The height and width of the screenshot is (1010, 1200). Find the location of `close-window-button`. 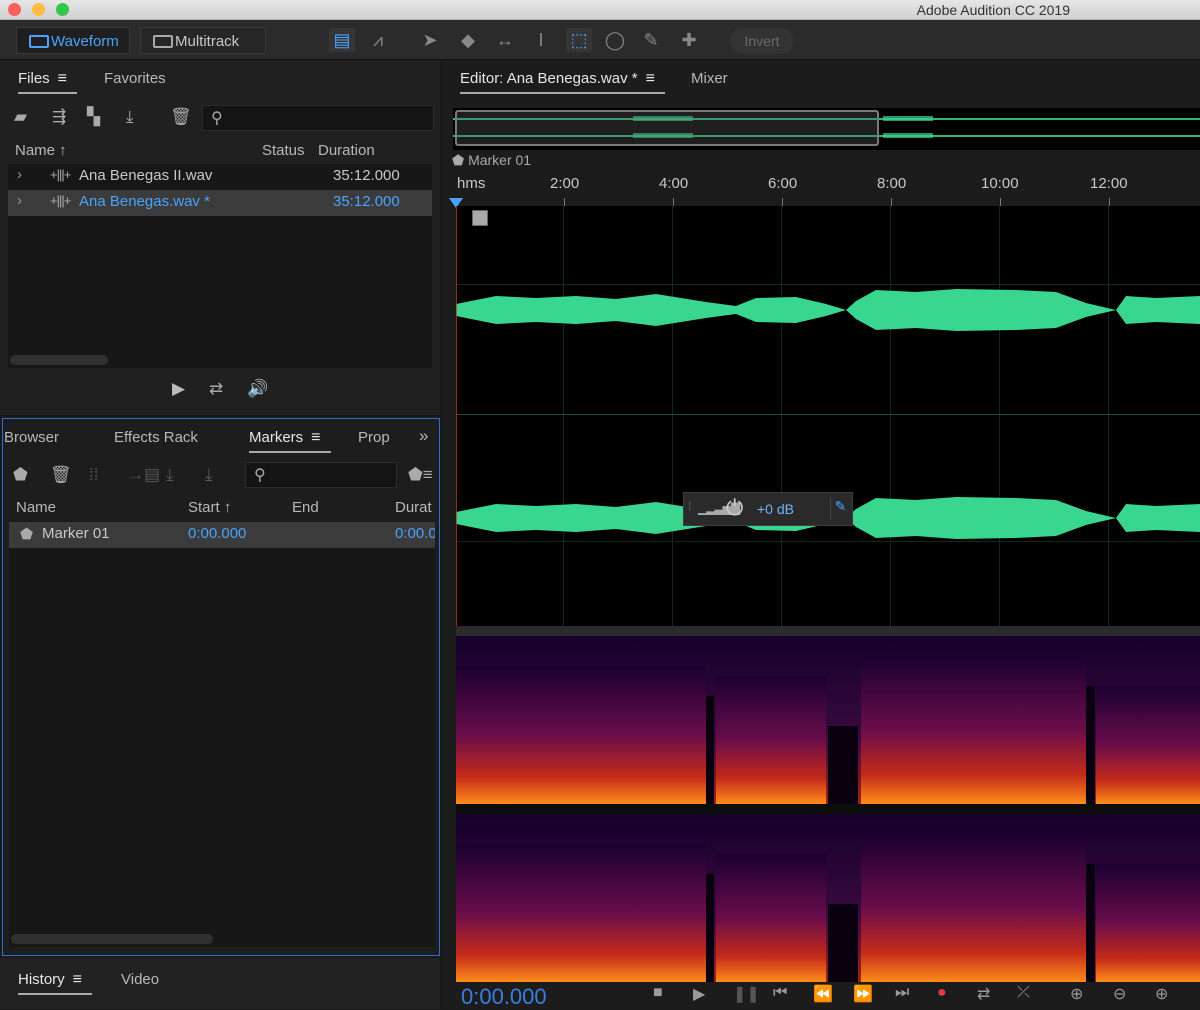

close-window-button is located at coordinates (14, 9).